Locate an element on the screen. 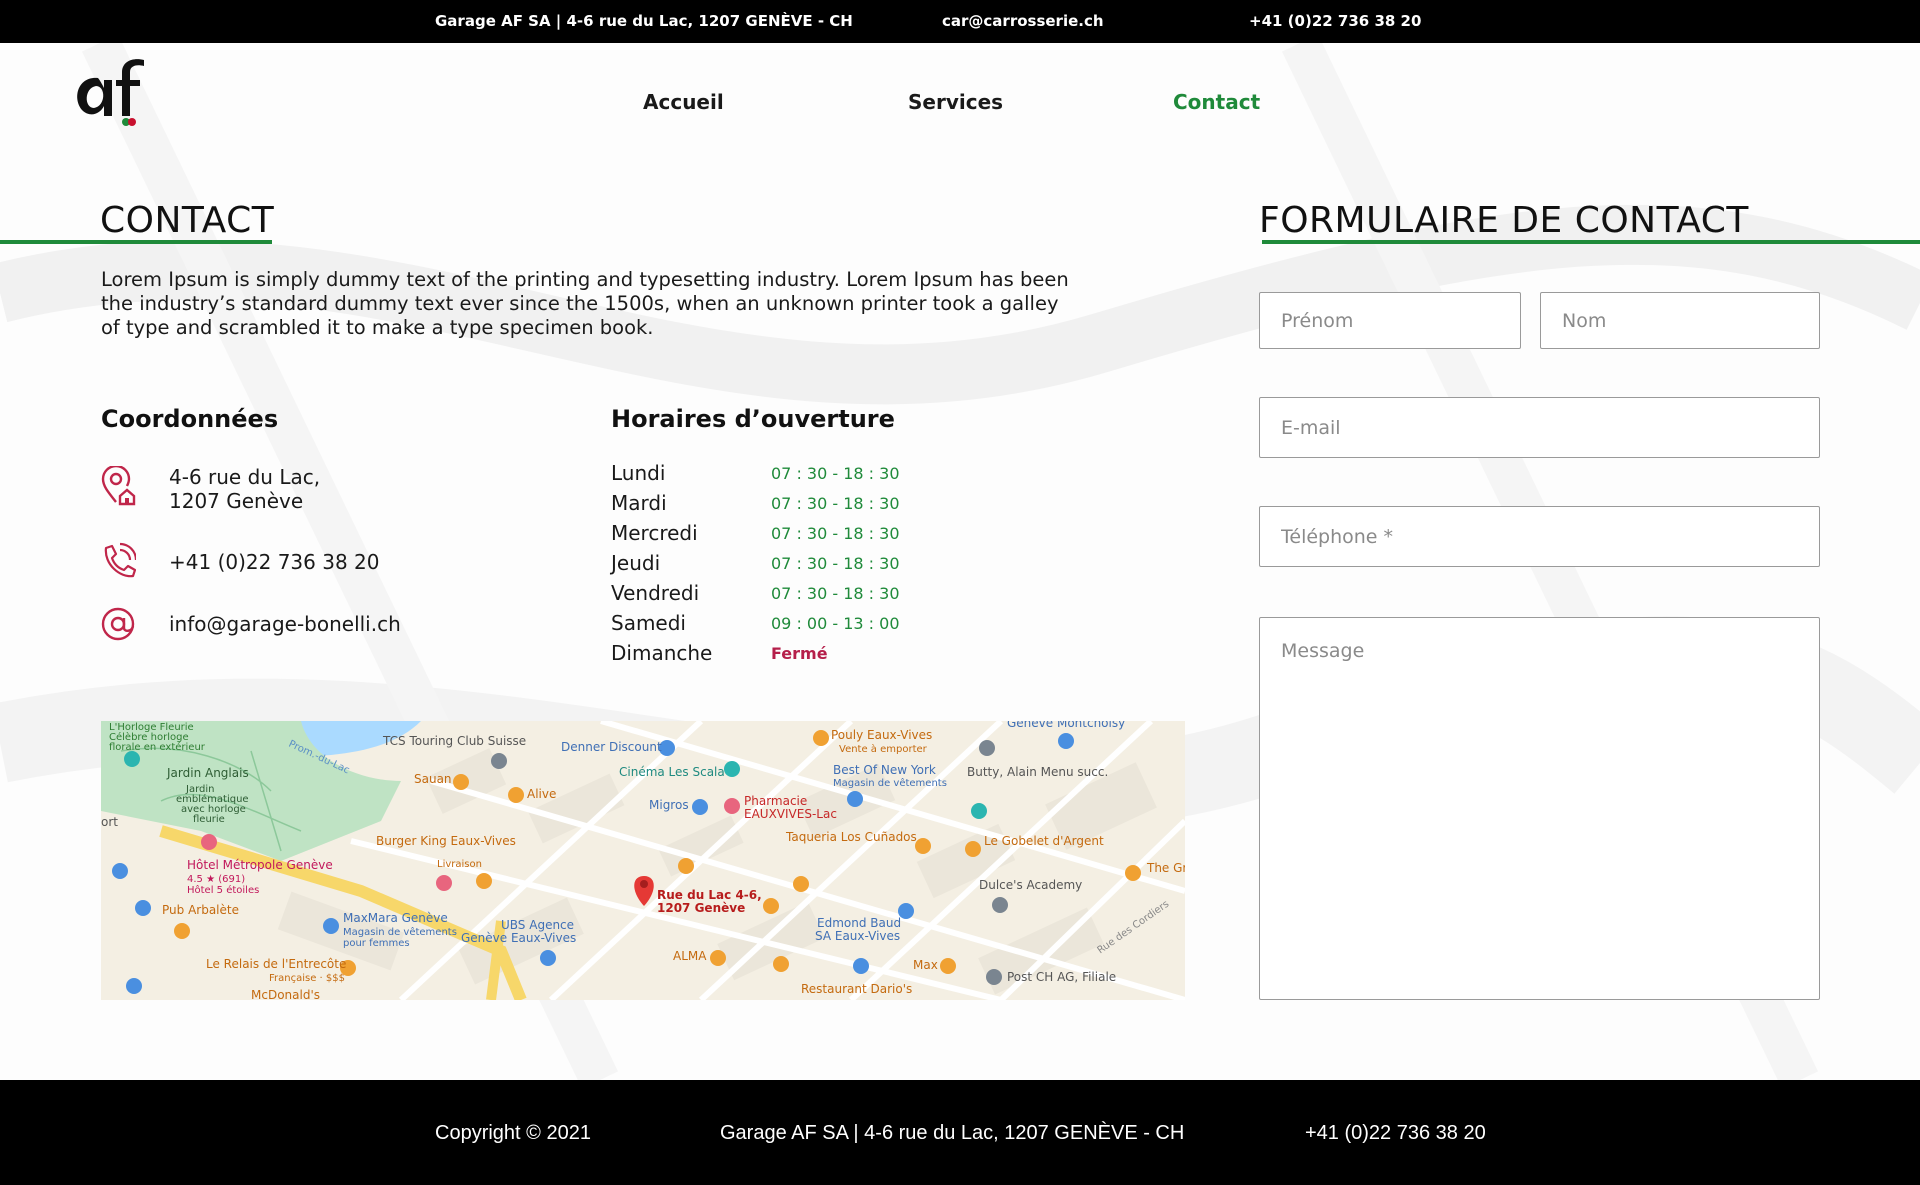  map-label: Genève Montchoisy is located at coordinates (1066, 725).